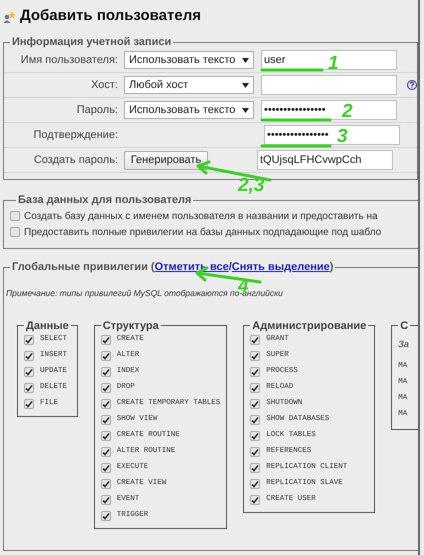  What do you see at coordinates (189, 85) in the screenshot?
I see `dropdown: Любой хост` at bounding box center [189, 85].